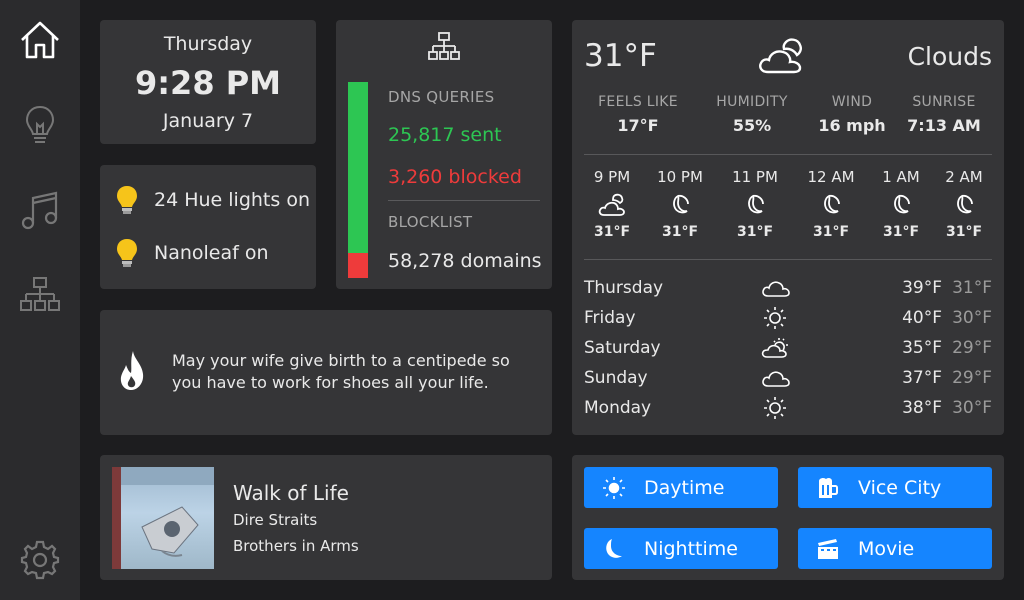 The image size is (1024, 600). I want to click on forecast-high: 37°F, so click(922, 378).